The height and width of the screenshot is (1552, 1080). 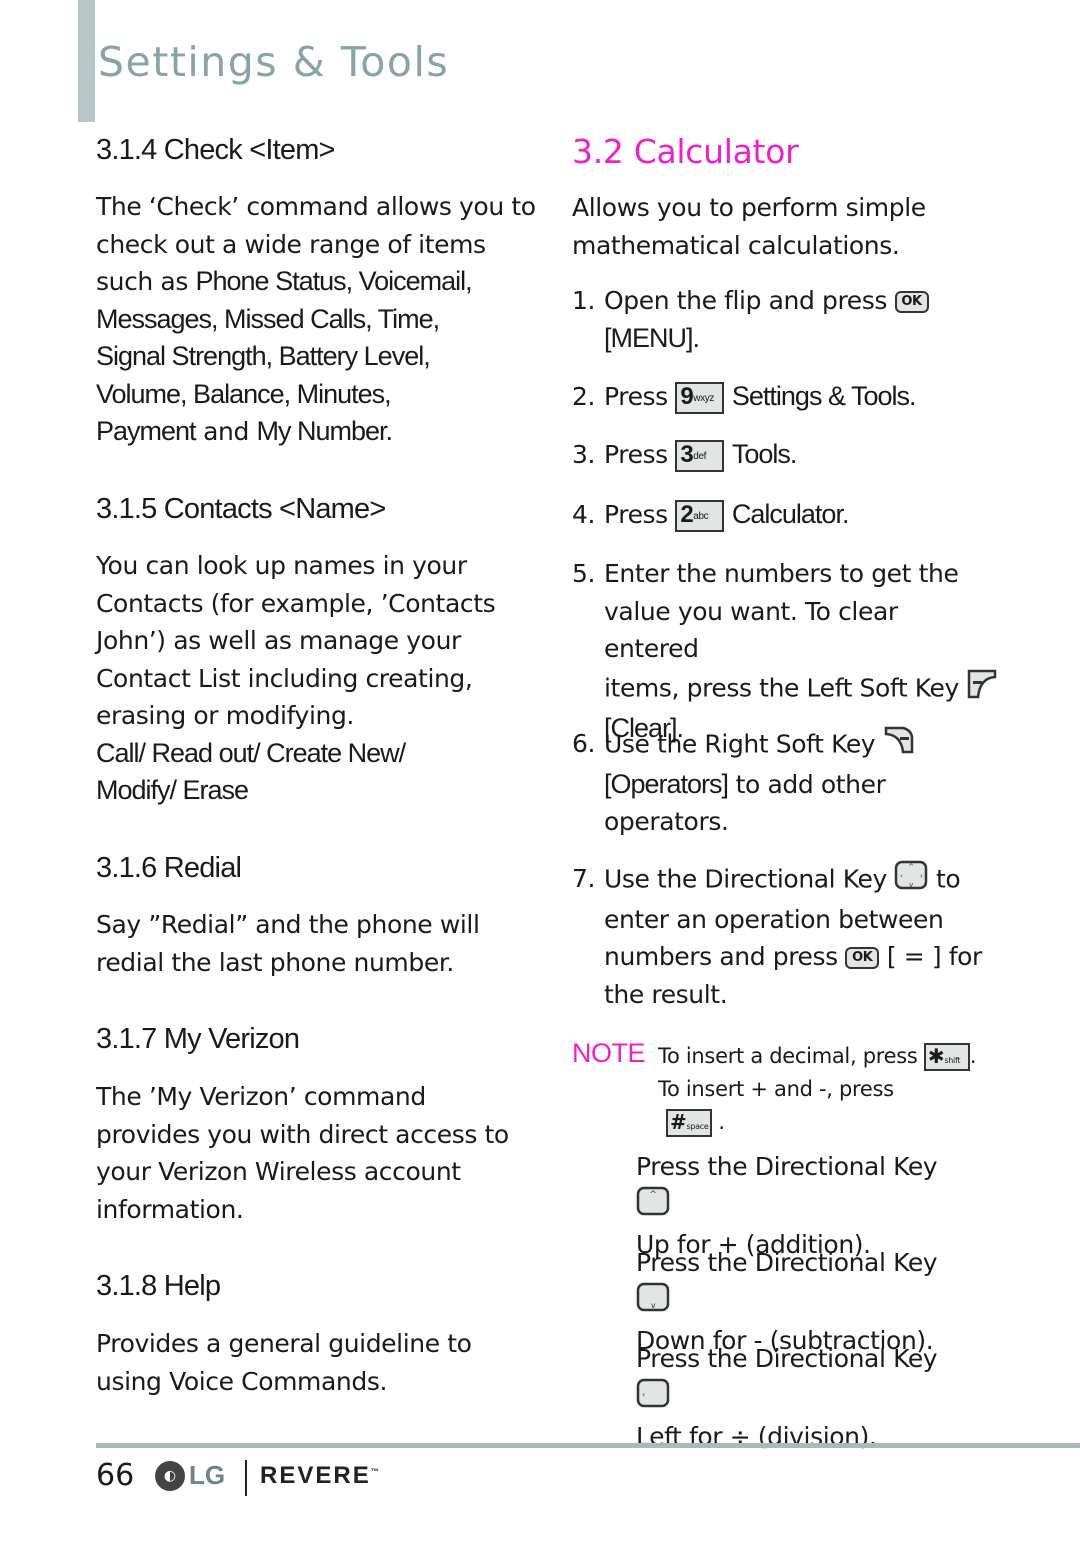 What do you see at coordinates (703, 398) in the screenshot?
I see `key-letters: wxyz` at bounding box center [703, 398].